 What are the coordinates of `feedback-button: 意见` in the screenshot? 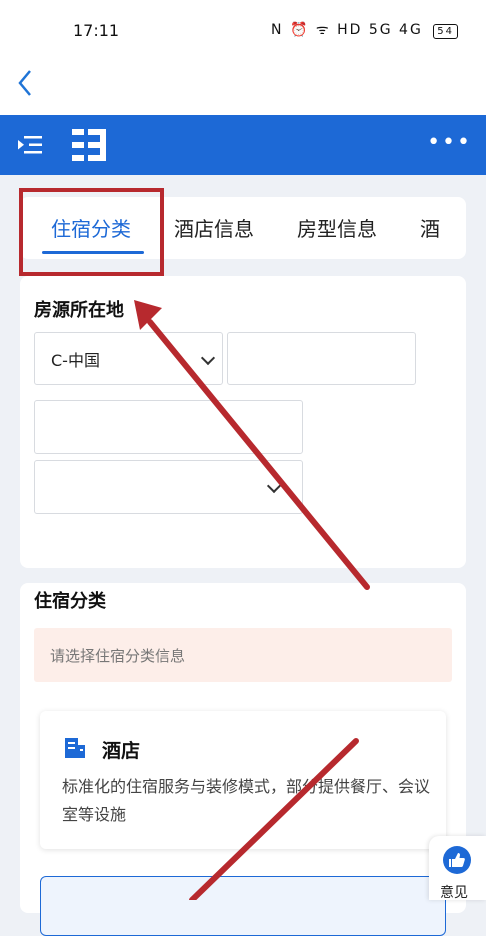 It's located at (457, 868).